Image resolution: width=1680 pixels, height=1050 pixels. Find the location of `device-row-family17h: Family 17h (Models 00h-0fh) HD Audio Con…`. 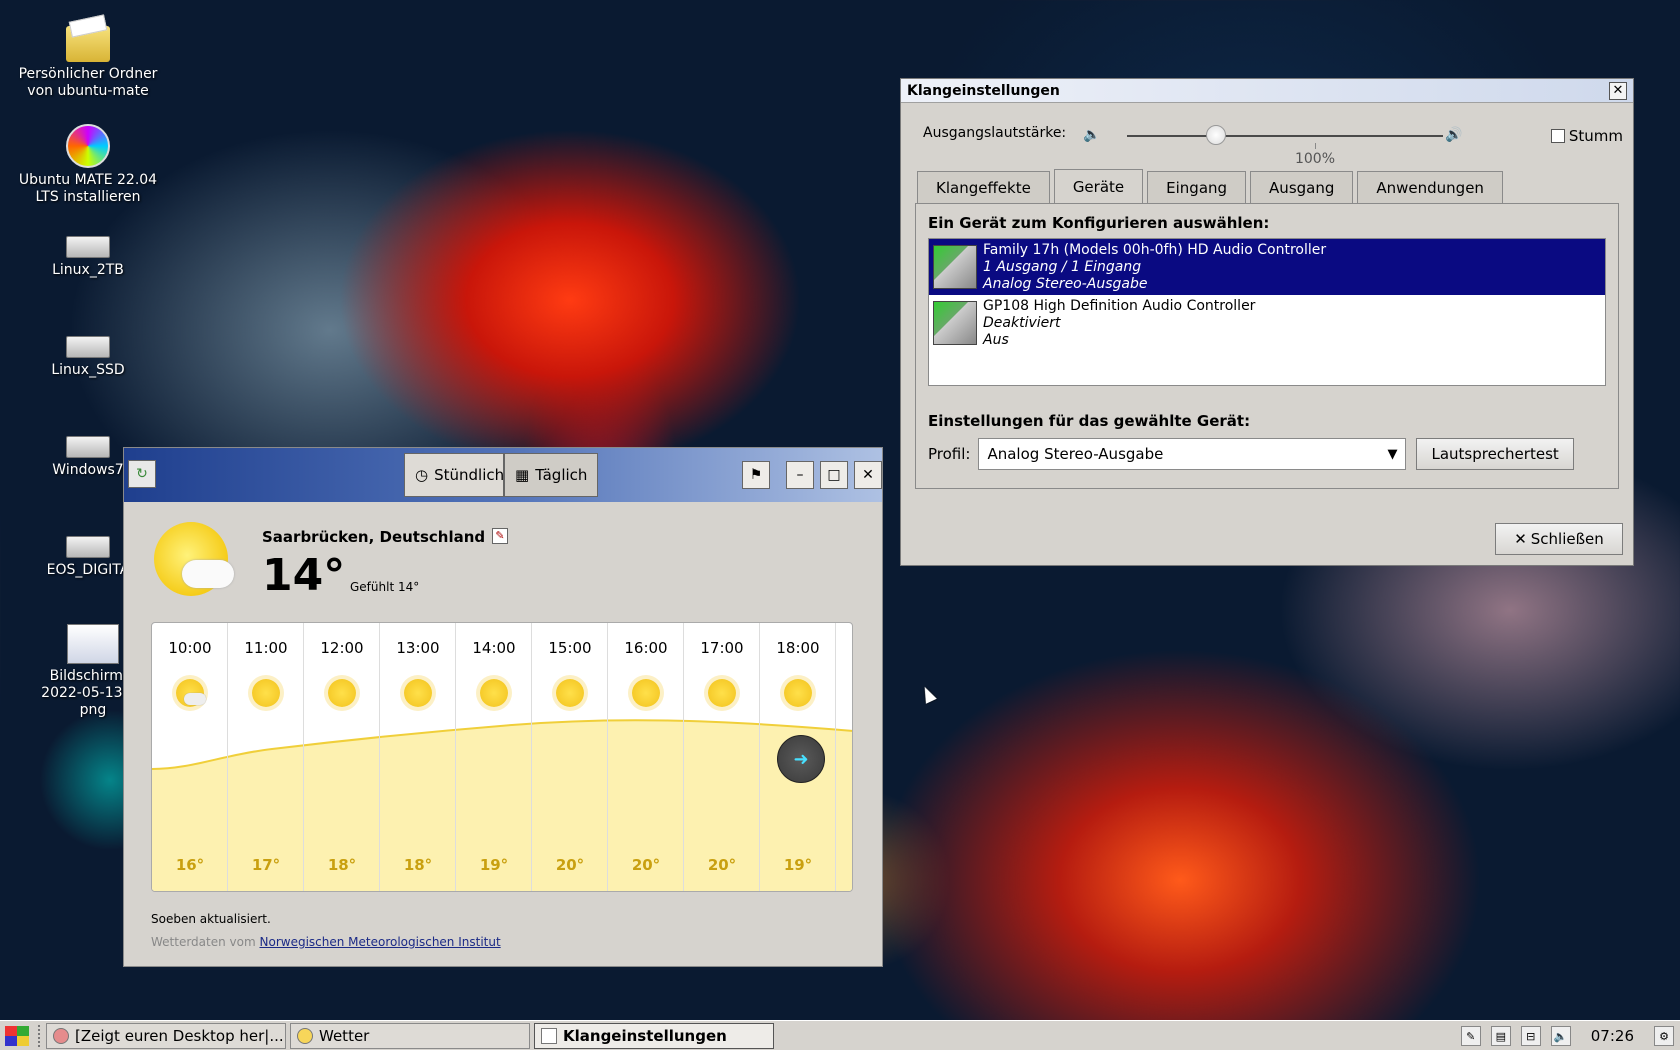

device-row-family17h: Family 17h (Models 00h-0fh) HD Audio Con… is located at coordinates (1267, 267).